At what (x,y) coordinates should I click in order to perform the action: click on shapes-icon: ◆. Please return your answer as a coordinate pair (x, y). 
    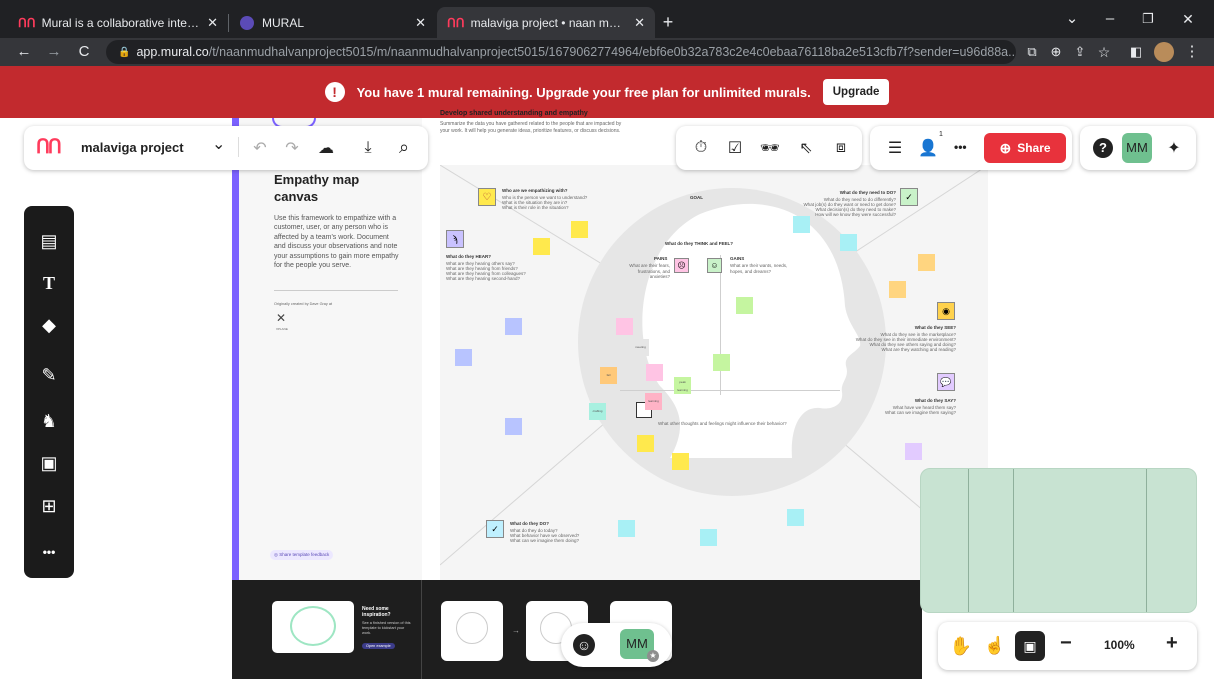
    Looking at the image, I should click on (49, 325).